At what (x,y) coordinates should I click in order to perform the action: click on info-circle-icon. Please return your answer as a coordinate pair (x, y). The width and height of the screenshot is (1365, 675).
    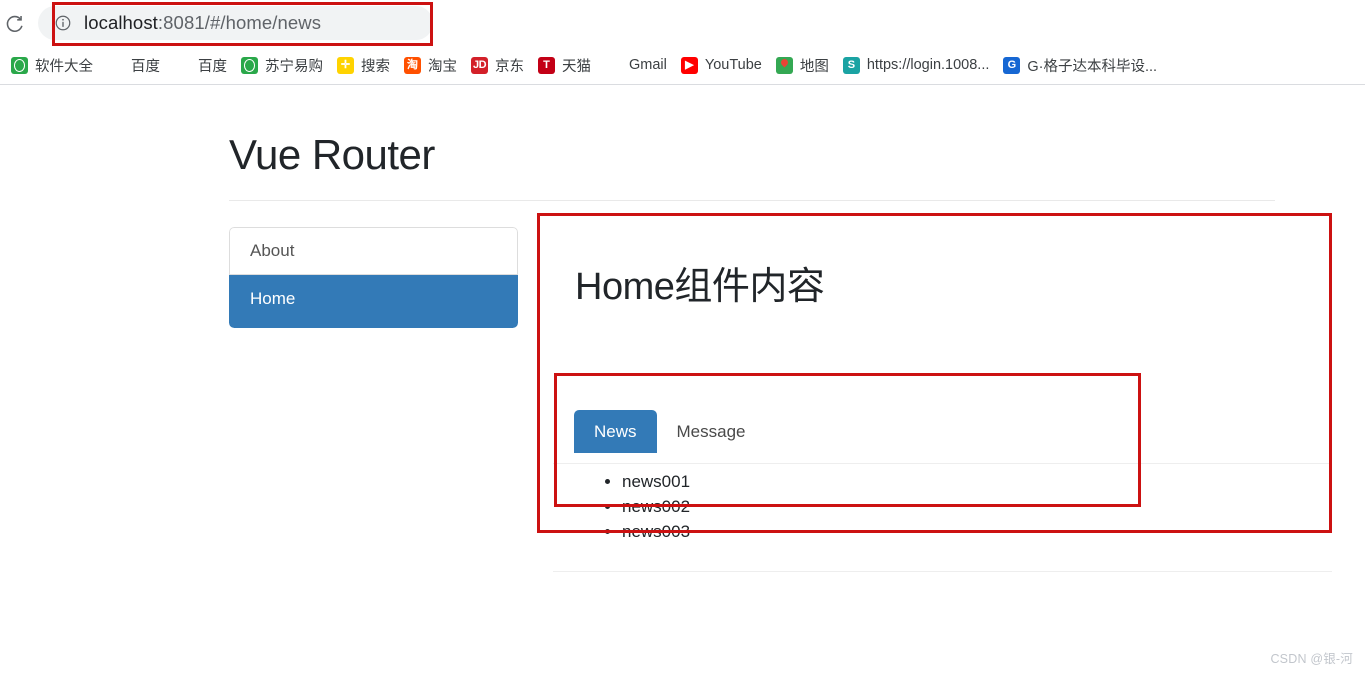
    Looking at the image, I should click on (63, 23).